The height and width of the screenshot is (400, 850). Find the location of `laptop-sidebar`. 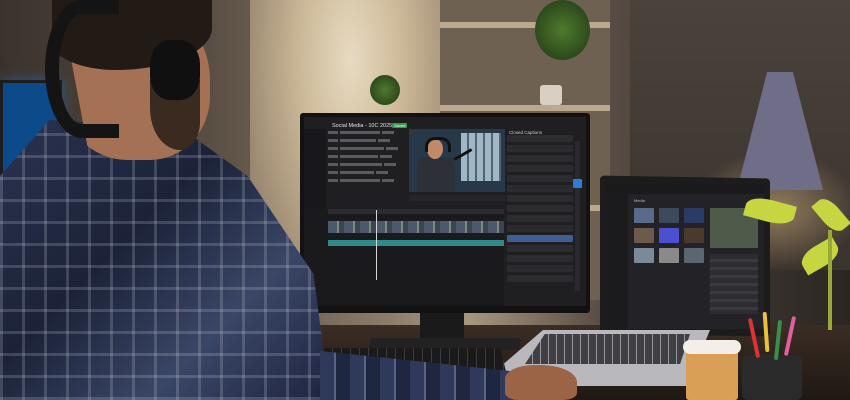

laptop-sidebar is located at coordinates (617, 261).